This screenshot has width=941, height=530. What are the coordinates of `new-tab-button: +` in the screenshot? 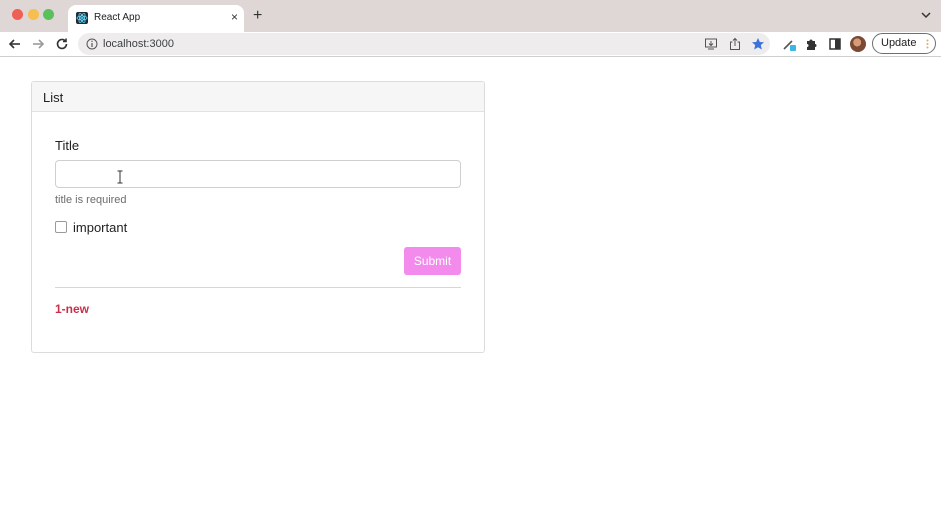 It's located at (257, 16).